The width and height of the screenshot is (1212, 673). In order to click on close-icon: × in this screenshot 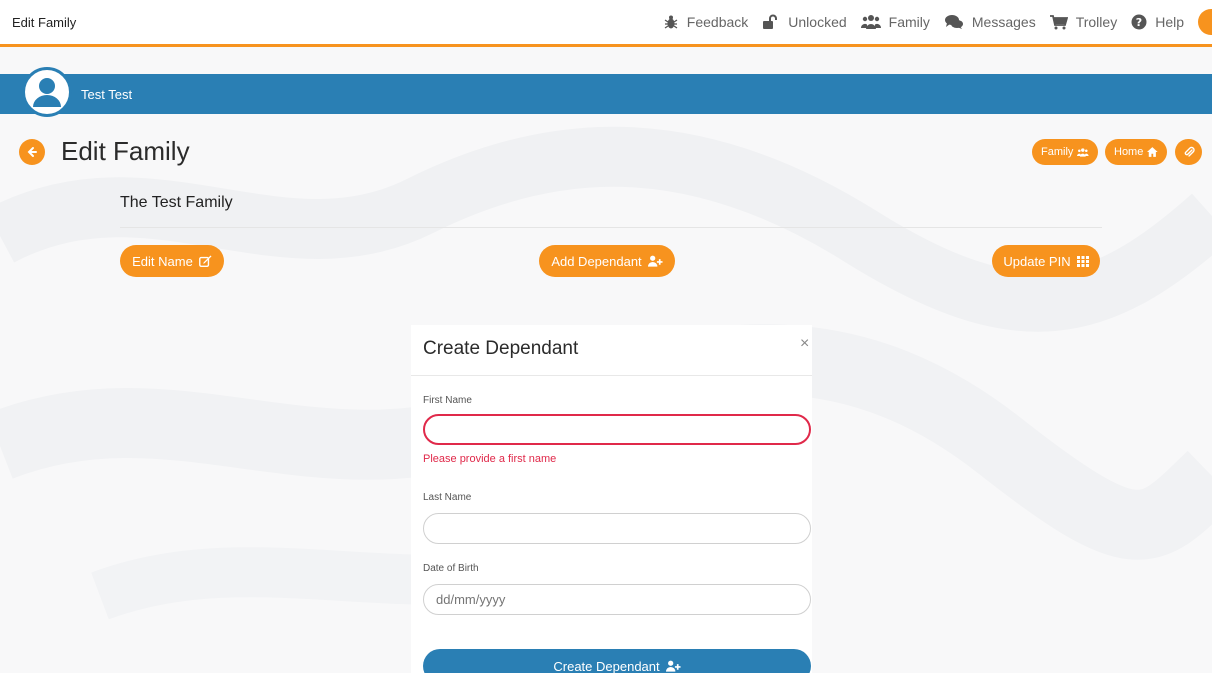, I will do `click(804, 344)`.